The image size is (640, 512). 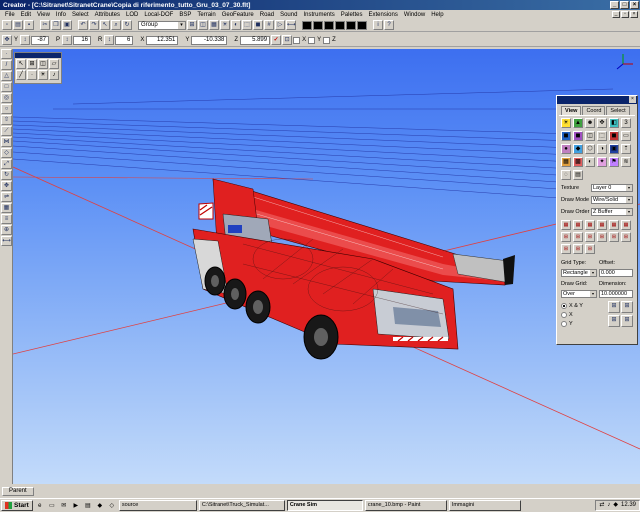 What do you see at coordinates (614, 225) in the screenshot?
I see `grid-mode-5-icon: ▦` at bounding box center [614, 225].